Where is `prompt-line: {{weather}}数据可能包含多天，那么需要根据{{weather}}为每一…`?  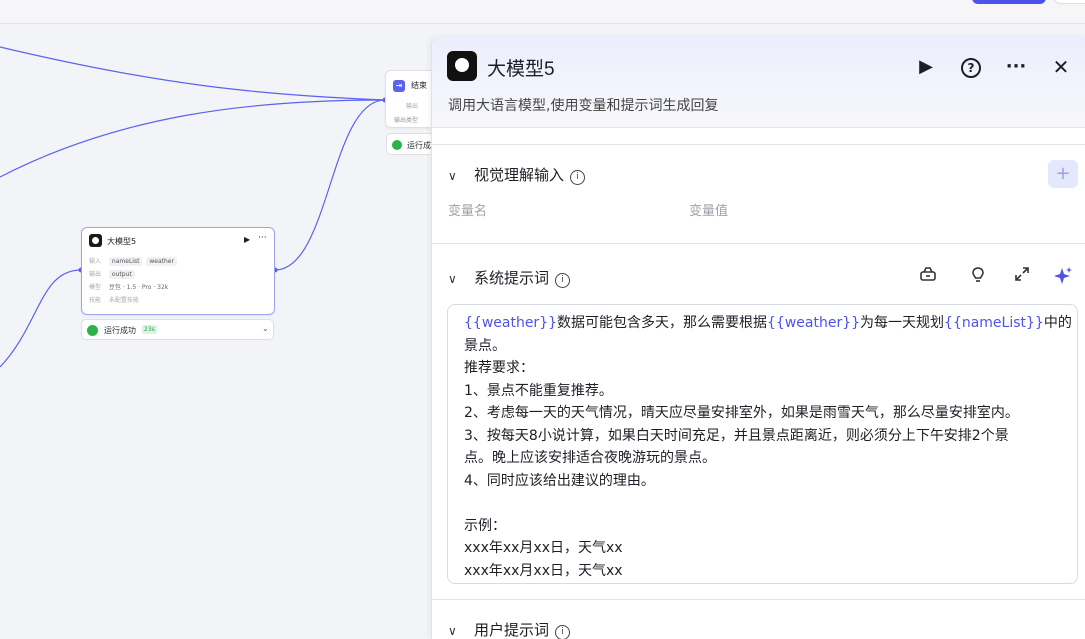
prompt-line: {{weather}}数据可能包含多天，那么需要根据{{weather}}为每一… is located at coordinates (768, 323).